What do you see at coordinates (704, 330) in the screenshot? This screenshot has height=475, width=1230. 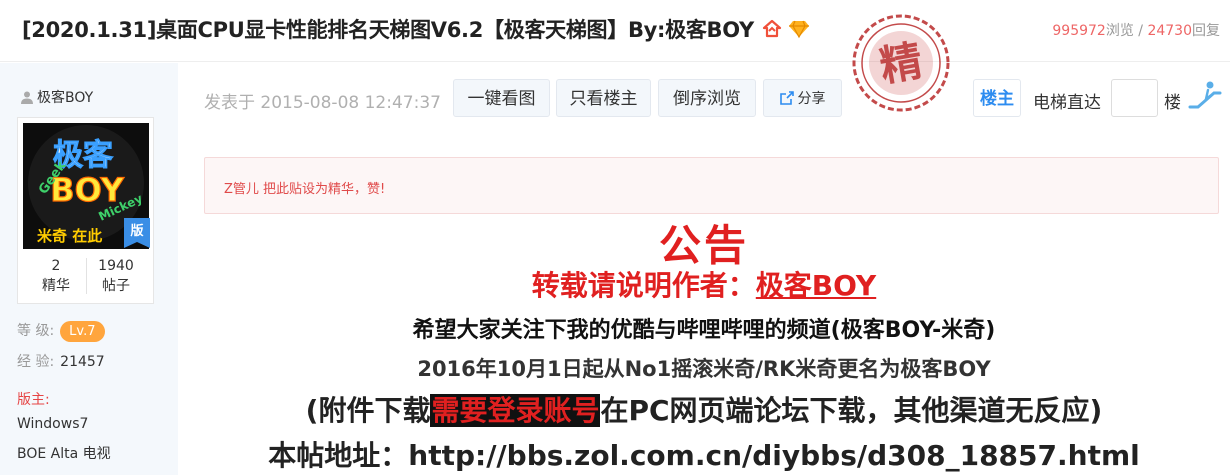 I see `channel-note: 希望大家关注下我的优酷与哔哩哔哩的频道(极客BOY-米奇)` at bounding box center [704, 330].